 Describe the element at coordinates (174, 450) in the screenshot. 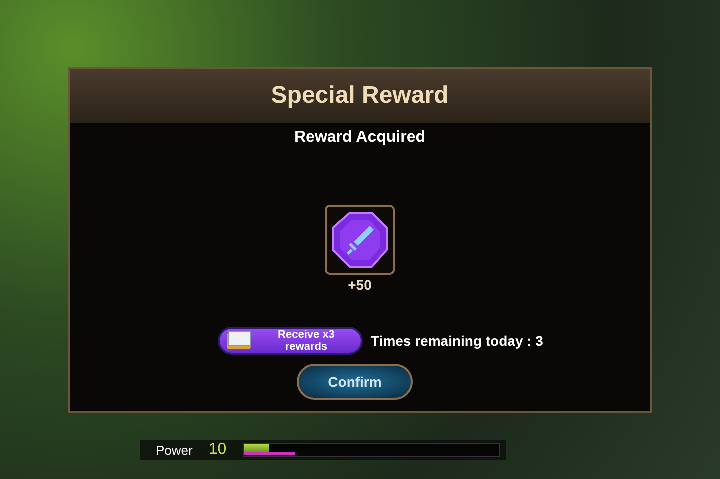

I see `power-label: Power` at that location.